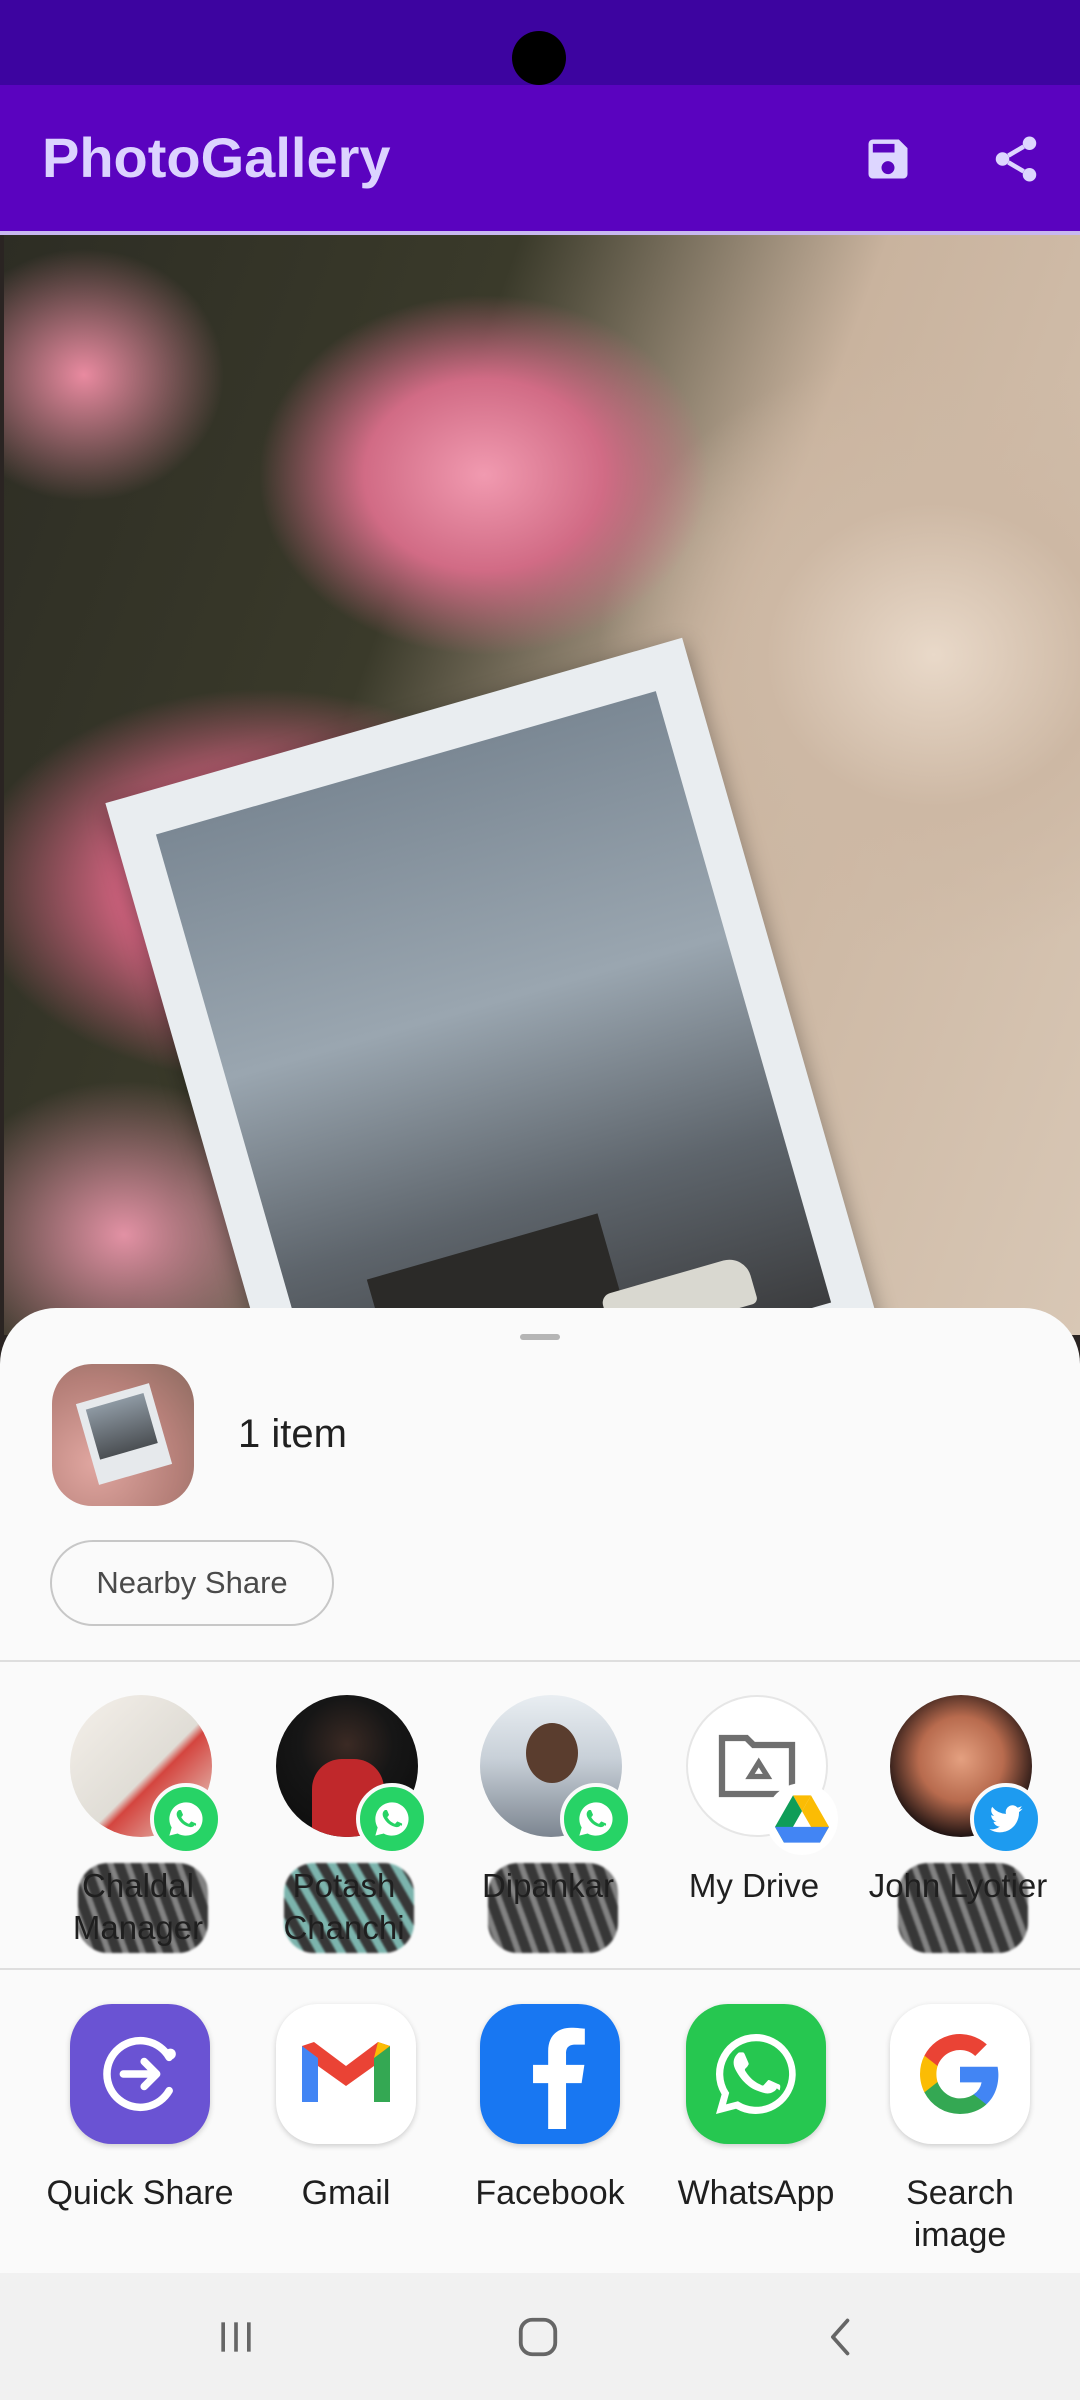  I want to click on shared-item-thumbnail, so click(123, 1435).